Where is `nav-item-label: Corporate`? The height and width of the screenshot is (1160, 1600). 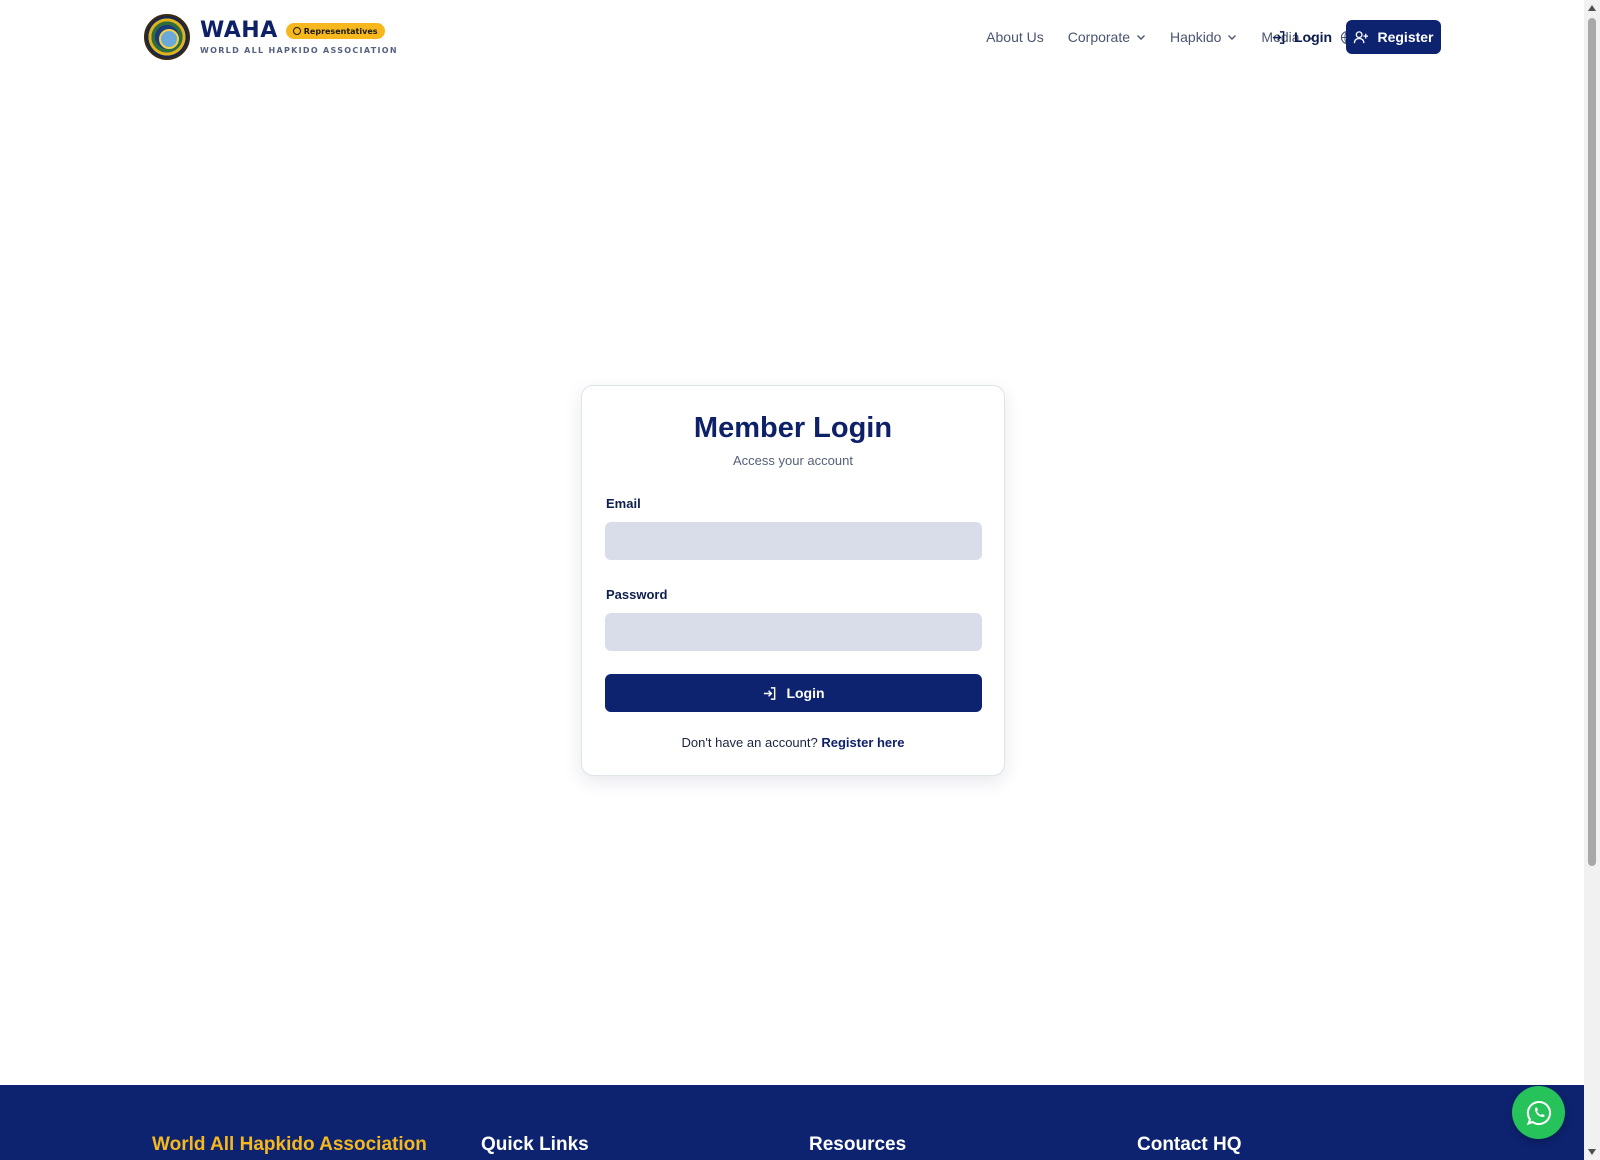 nav-item-label: Corporate is located at coordinates (1099, 37).